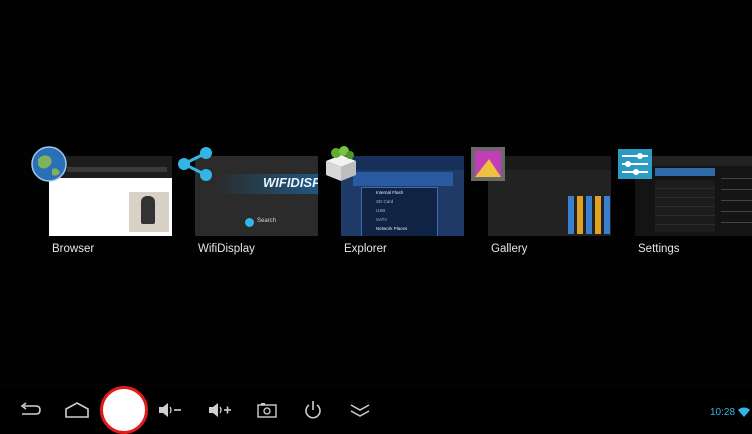 The image size is (752, 434). I want to click on home-icon, so click(77, 410).